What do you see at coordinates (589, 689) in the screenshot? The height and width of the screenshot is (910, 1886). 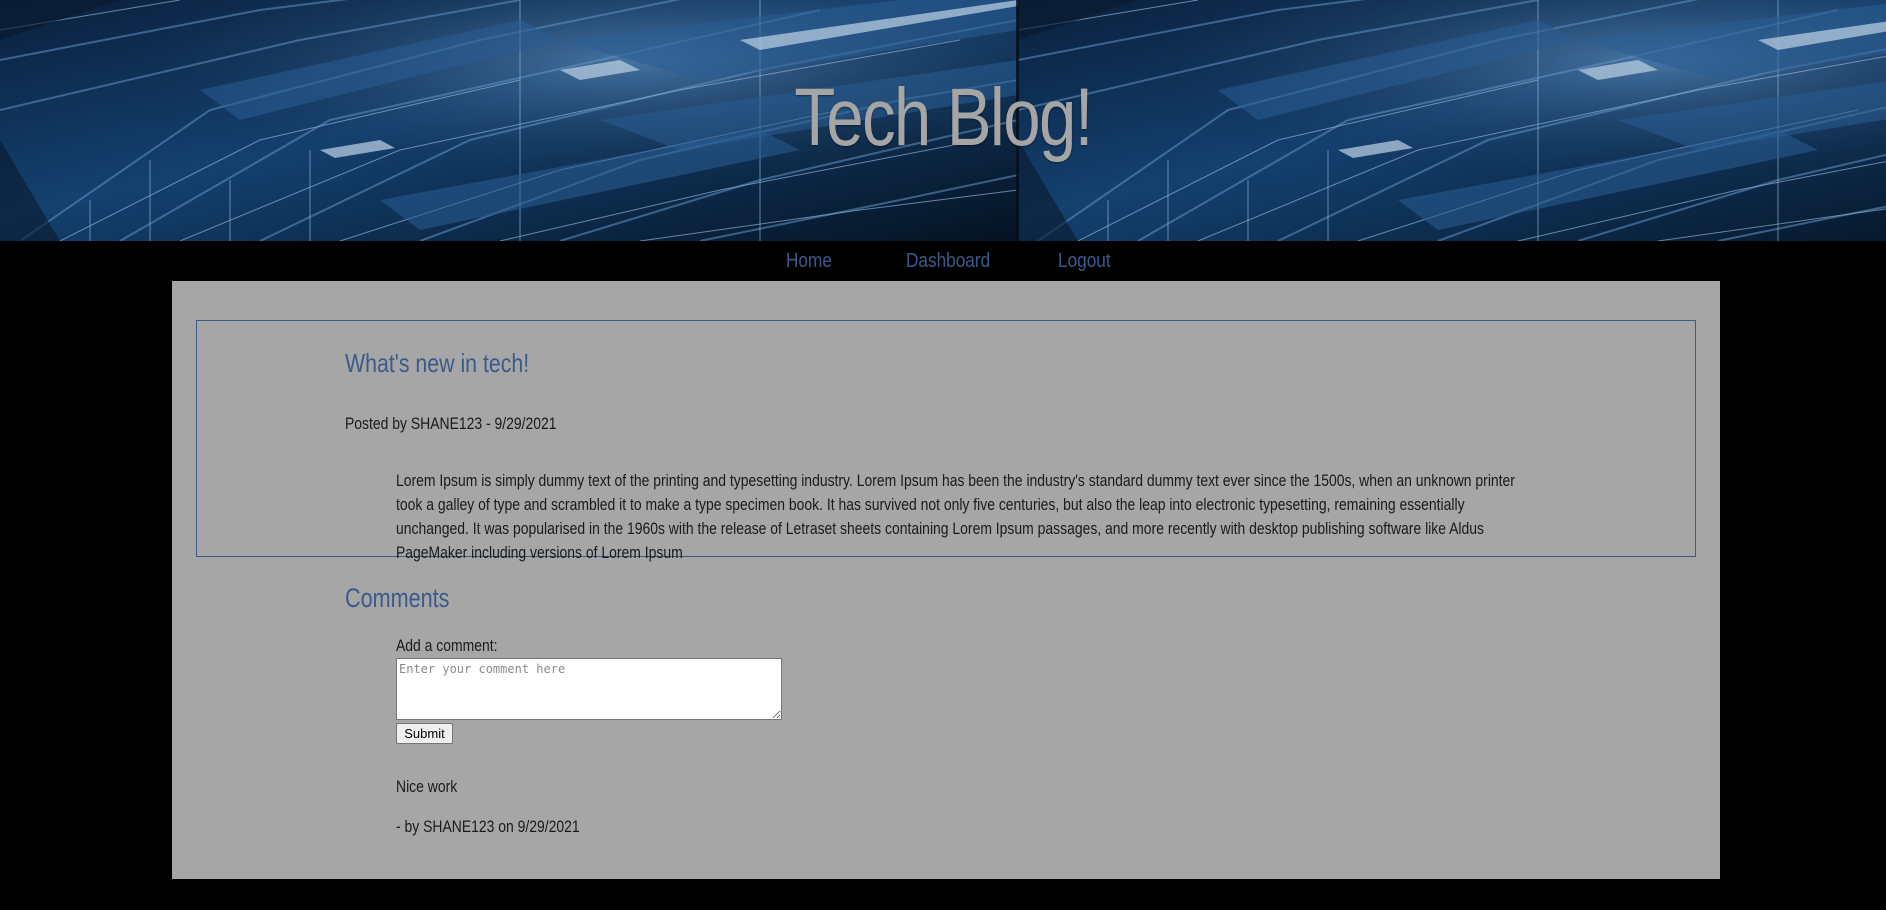 I see `comment-input` at bounding box center [589, 689].